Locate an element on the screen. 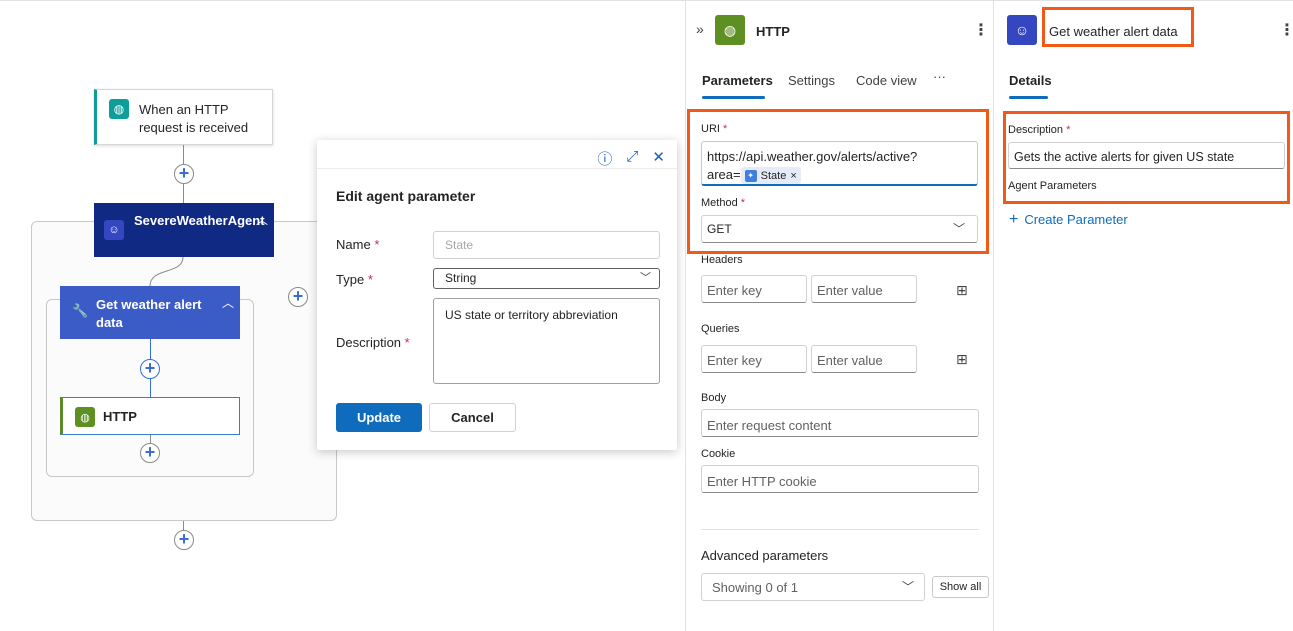  pane-title: HTTP is located at coordinates (773, 31).